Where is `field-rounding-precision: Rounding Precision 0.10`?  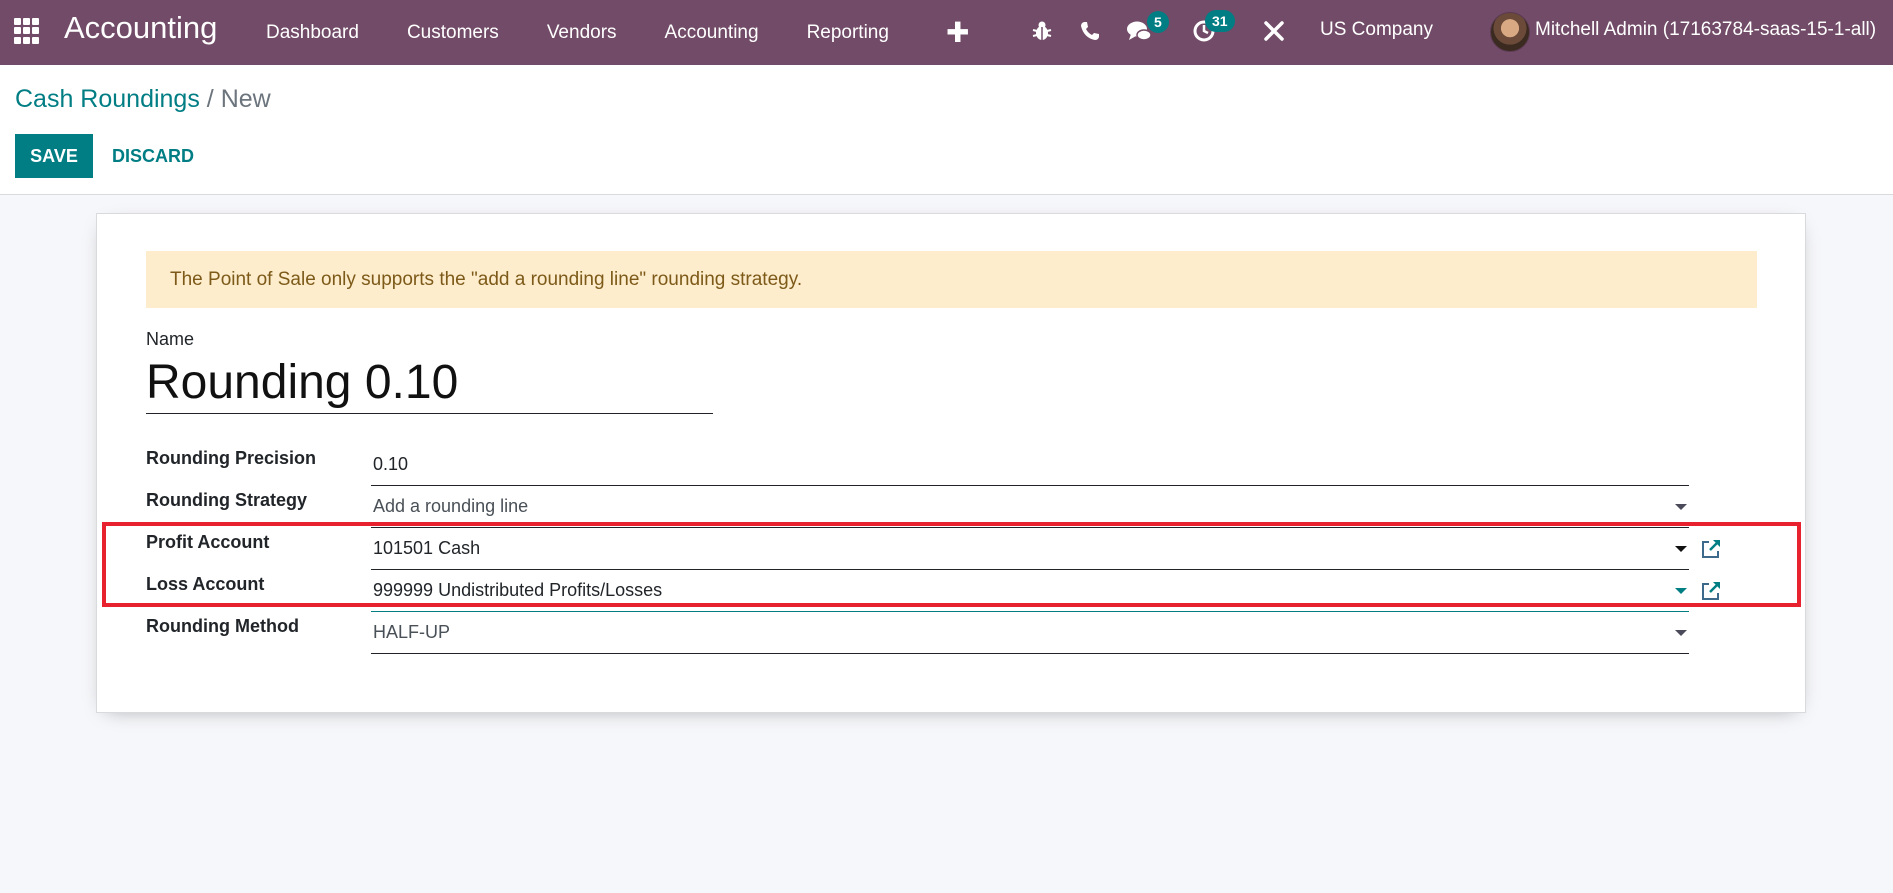 field-rounding-precision: Rounding Precision 0.10 is located at coordinates (926, 465).